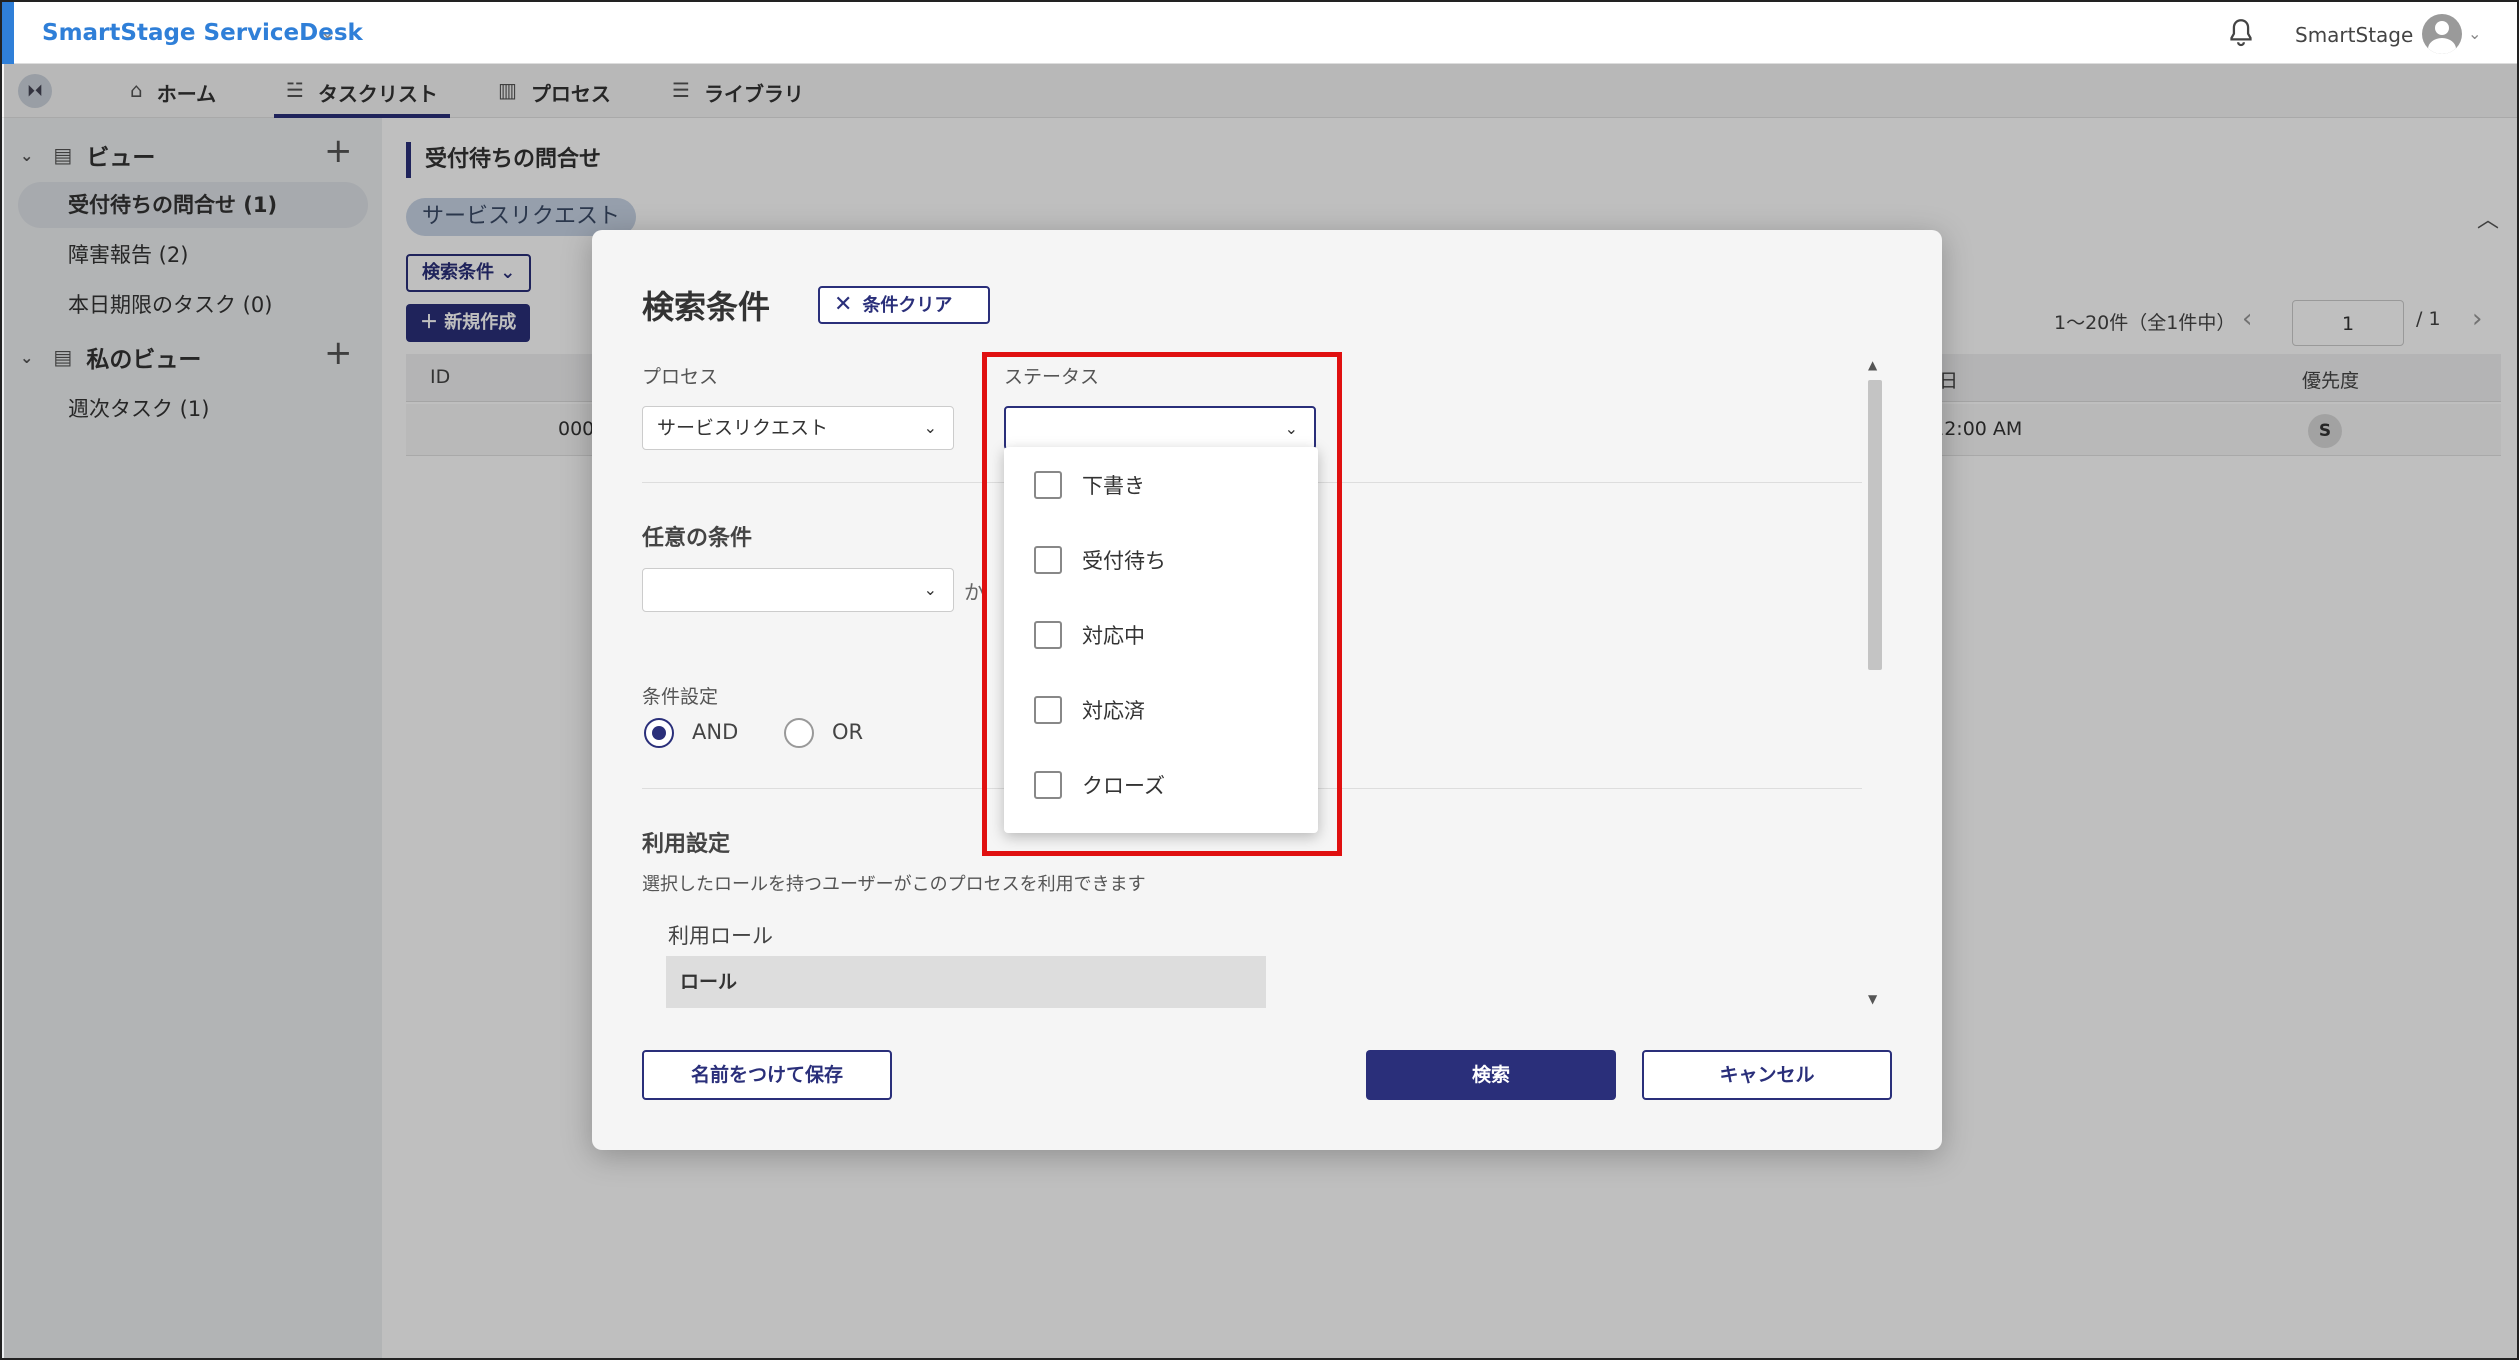  What do you see at coordinates (659, 733) in the screenshot?
I see `radio-and` at bounding box center [659, 733].